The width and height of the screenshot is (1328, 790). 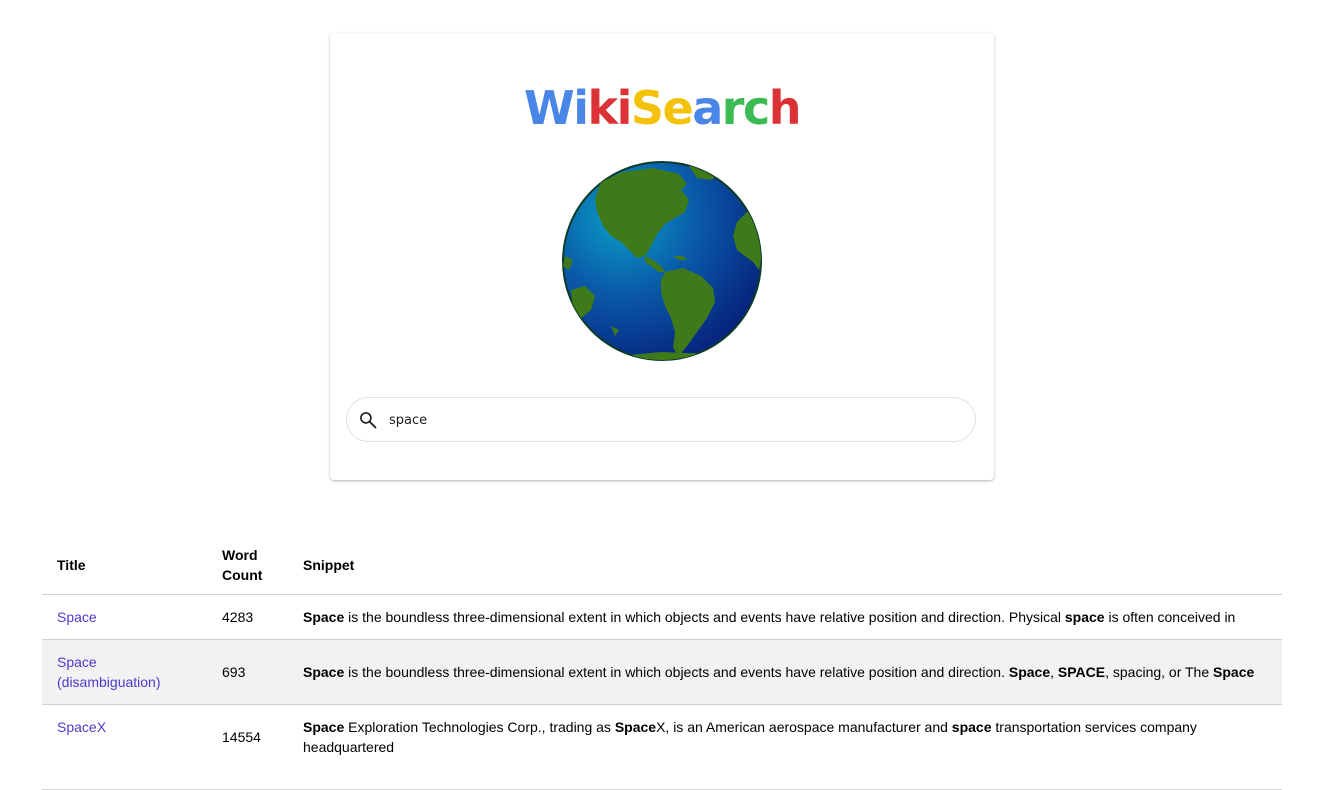 I want to click on row-title-cell: Space (disambiguation), so click(x=124, y=672).